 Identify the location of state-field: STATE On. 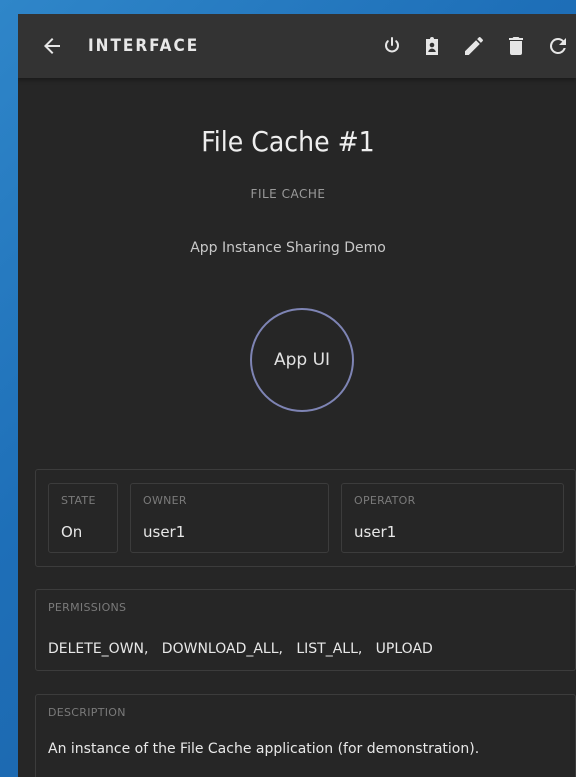
(83, 518).